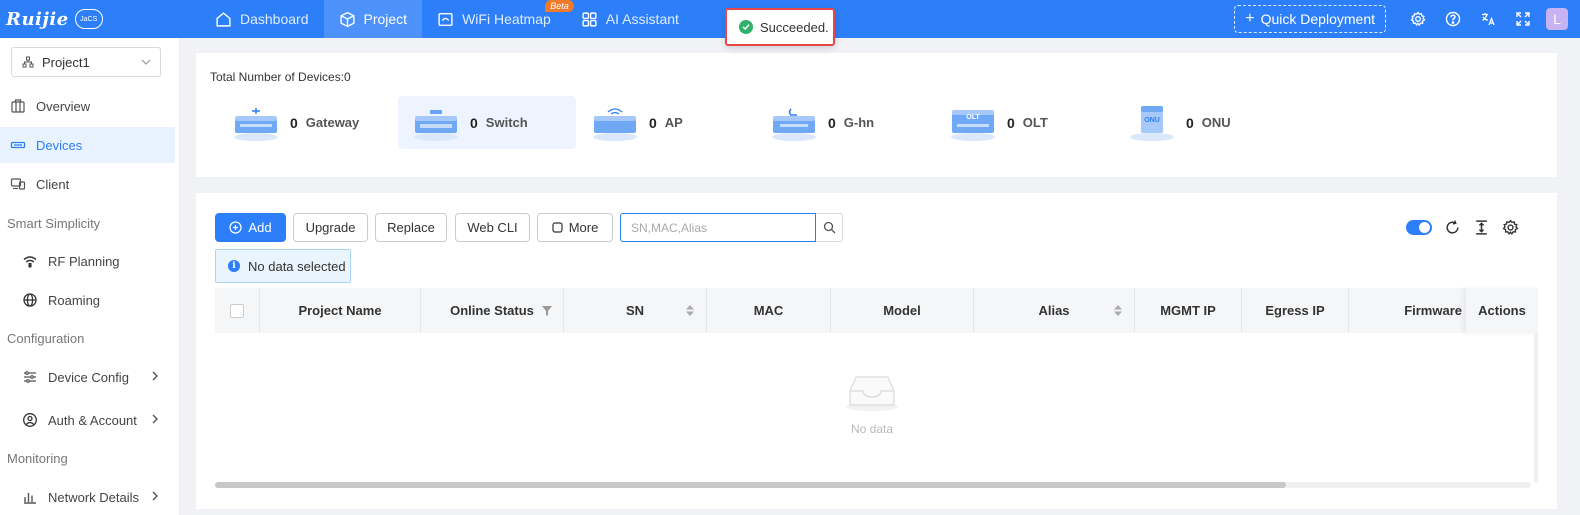  I want to click on settings-icon, so click(1417, 19).